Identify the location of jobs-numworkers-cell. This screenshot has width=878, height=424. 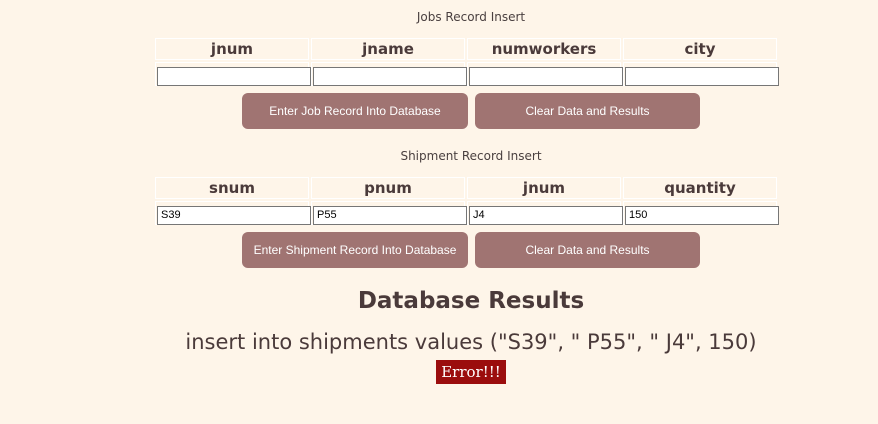
(545, 74).